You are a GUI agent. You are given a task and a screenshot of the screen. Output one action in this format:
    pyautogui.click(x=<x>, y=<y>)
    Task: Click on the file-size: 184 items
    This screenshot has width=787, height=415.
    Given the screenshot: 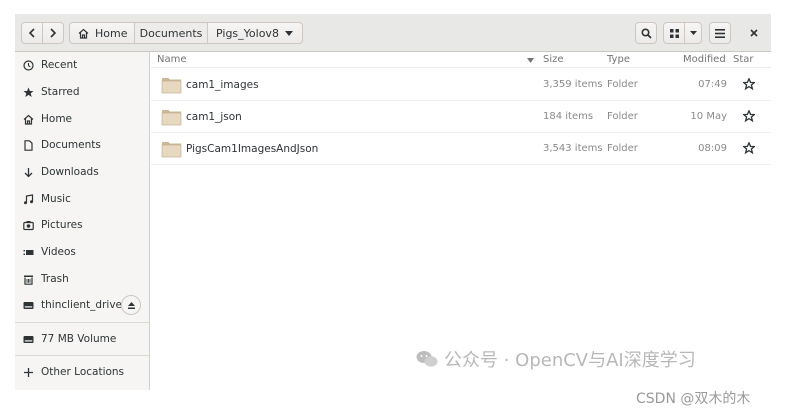 What is the action you would take?
    pyautogui.click(x=568, y=116)
    